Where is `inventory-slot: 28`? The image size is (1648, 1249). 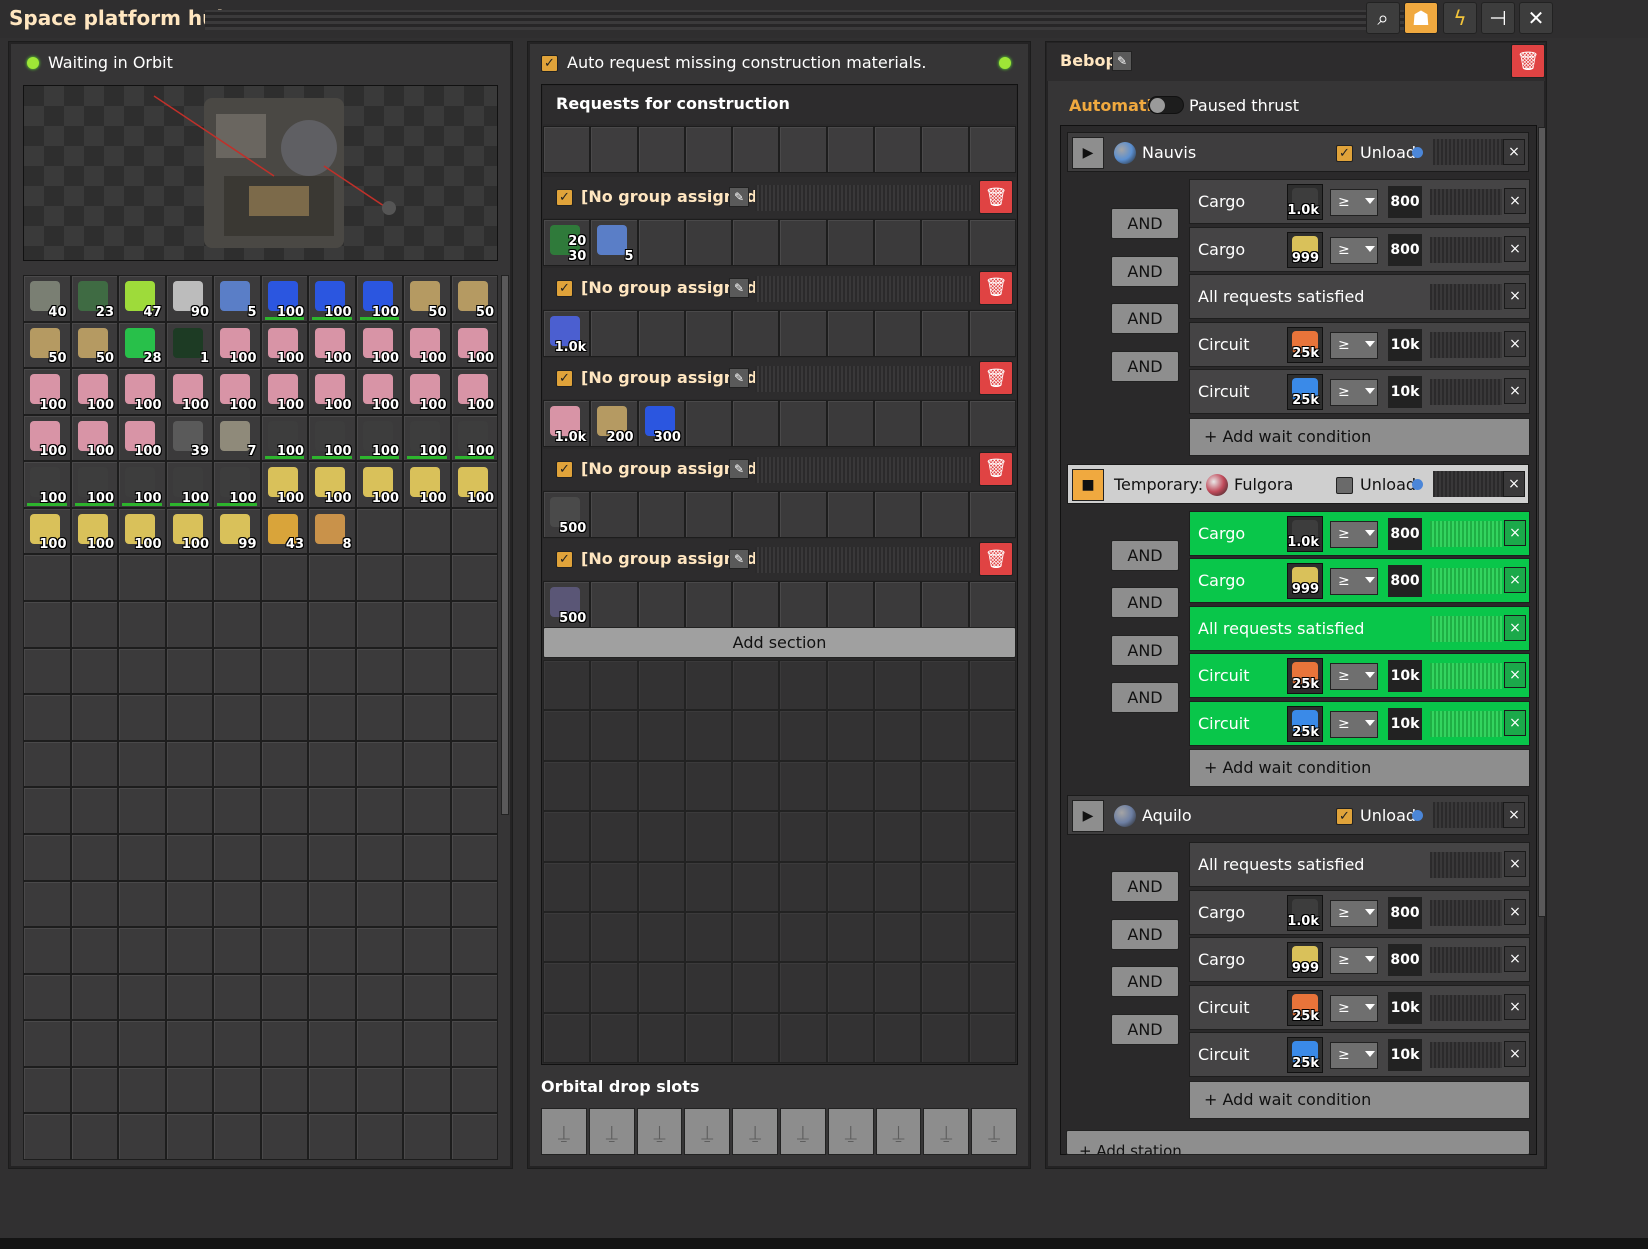 inventory-slot: 28 is located at coordinates (142, 345).